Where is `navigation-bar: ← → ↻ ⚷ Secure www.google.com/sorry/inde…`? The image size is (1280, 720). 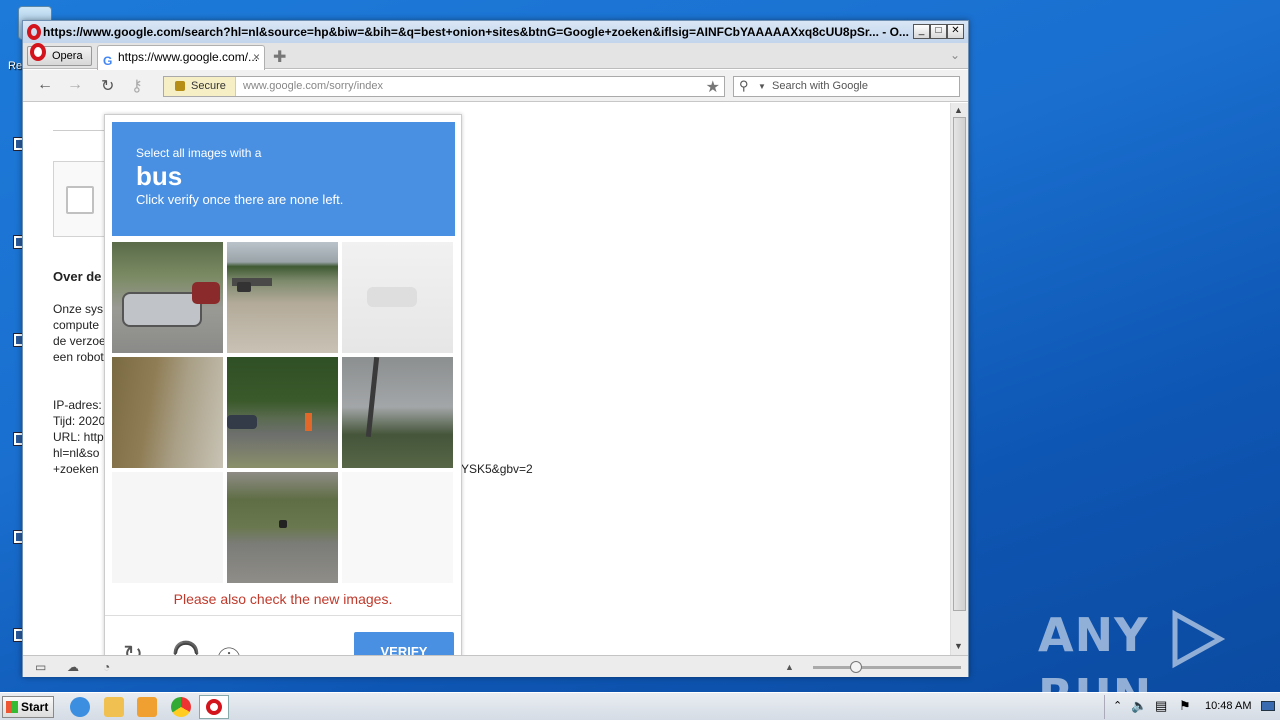 navigation-bar: ← → ↻ ⚷ Secure www.google.com/sorry/inde… is located at coordinates (495, 86).